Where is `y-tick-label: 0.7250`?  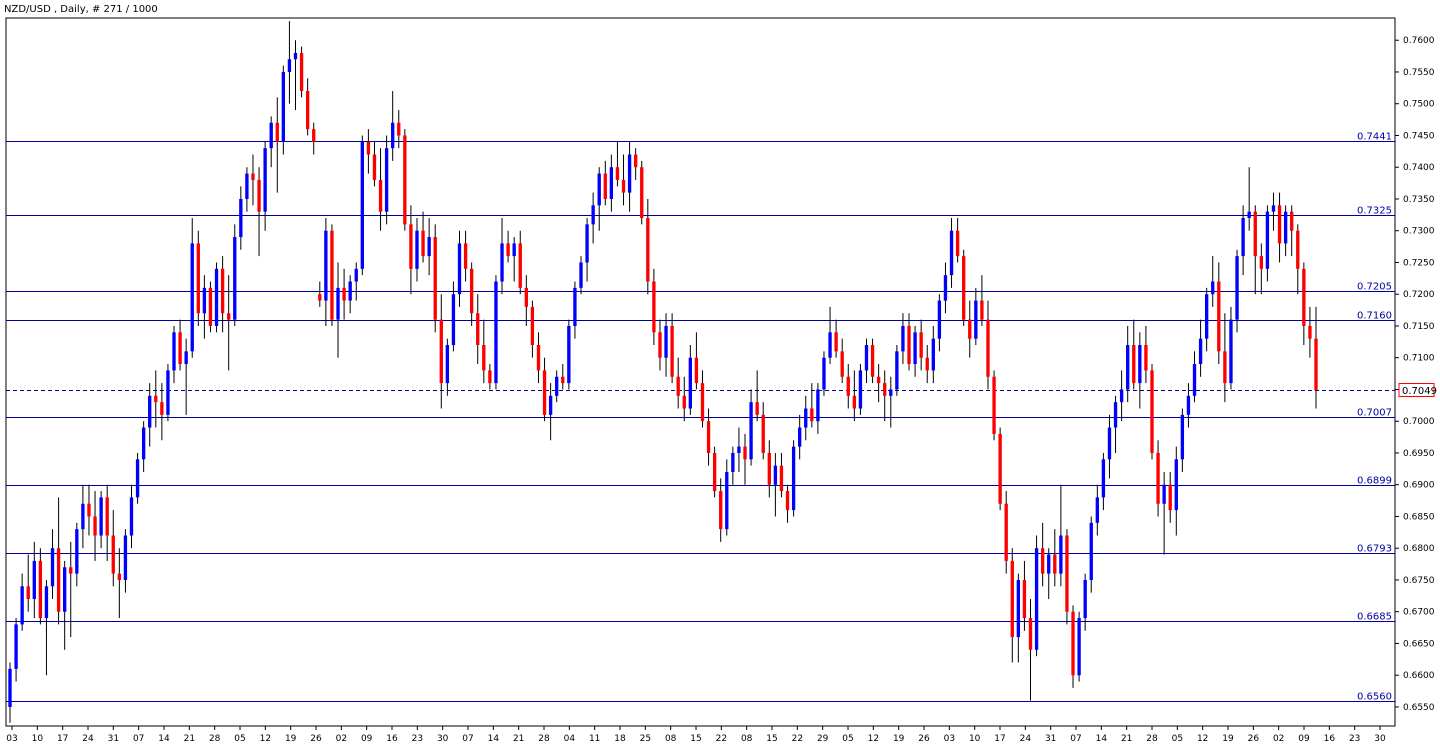
y-tick-label: 0.7250 is located at coordinates (1419, 263).